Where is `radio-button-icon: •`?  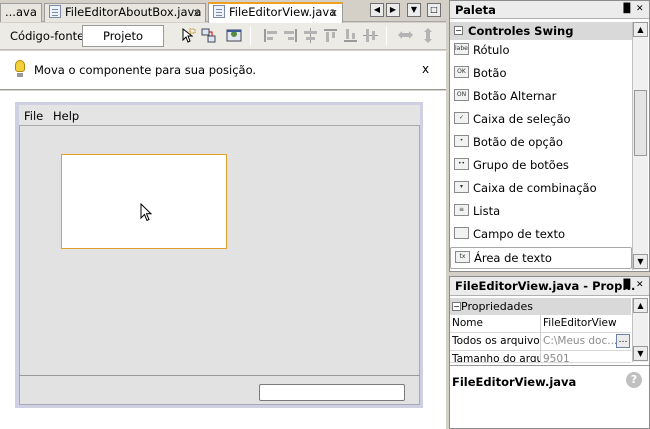 radio-button-icon: • is located at coordinates (461, 141).